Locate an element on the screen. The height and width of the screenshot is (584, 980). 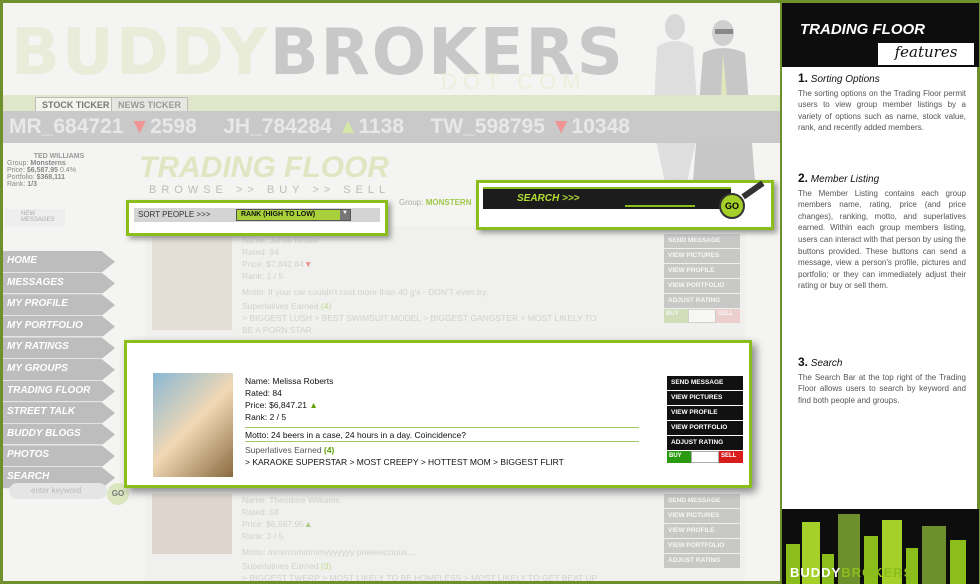
sidebar-header: TRADING FLOOR features is located at coordinates (880, 35).